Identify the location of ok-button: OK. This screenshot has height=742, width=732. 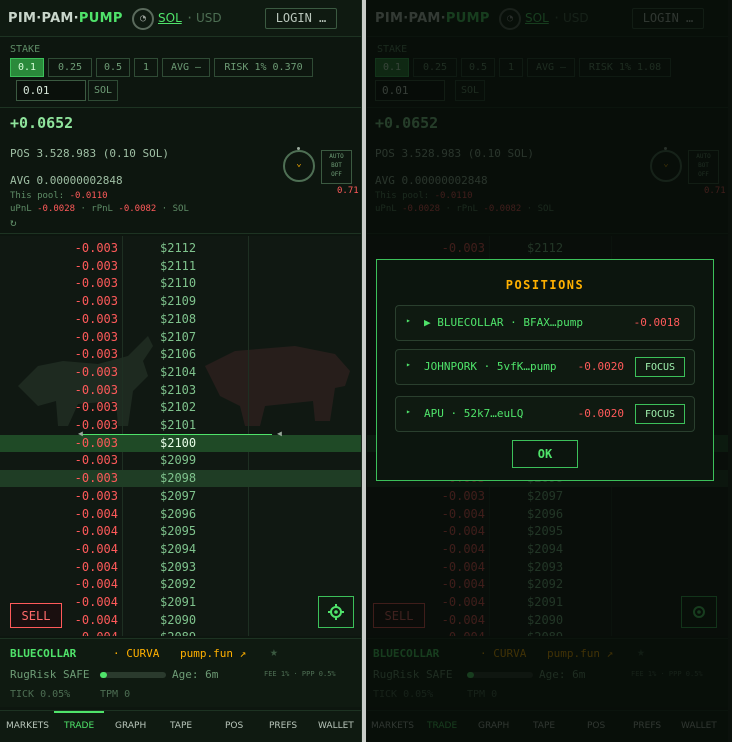
(545, 454).